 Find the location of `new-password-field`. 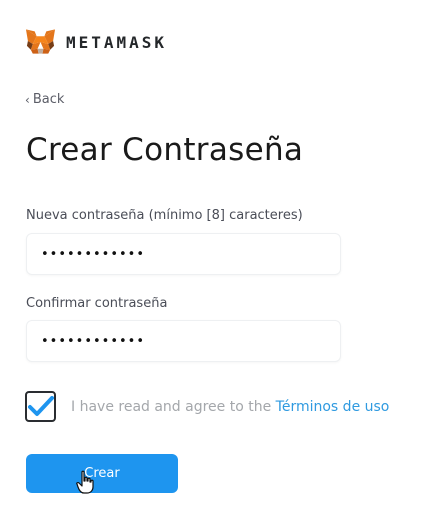

new-password-field is located at coordinates (183, 254).